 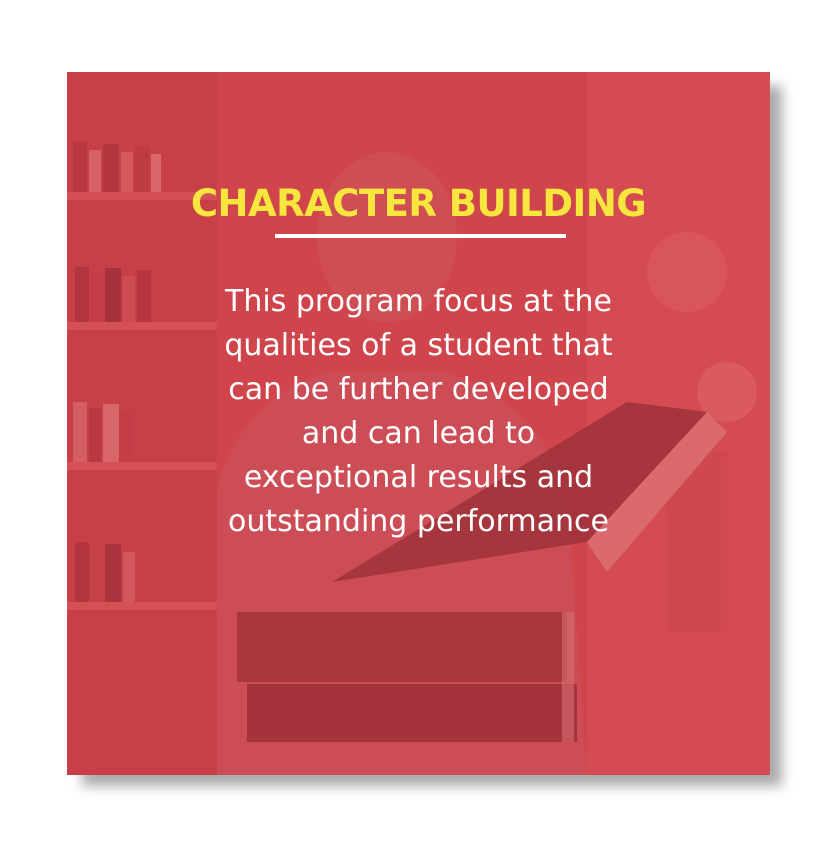 What do you see at coordinates (420, 236) in the screenshot?
I see `title-divider` at bounding box center [420, 236].